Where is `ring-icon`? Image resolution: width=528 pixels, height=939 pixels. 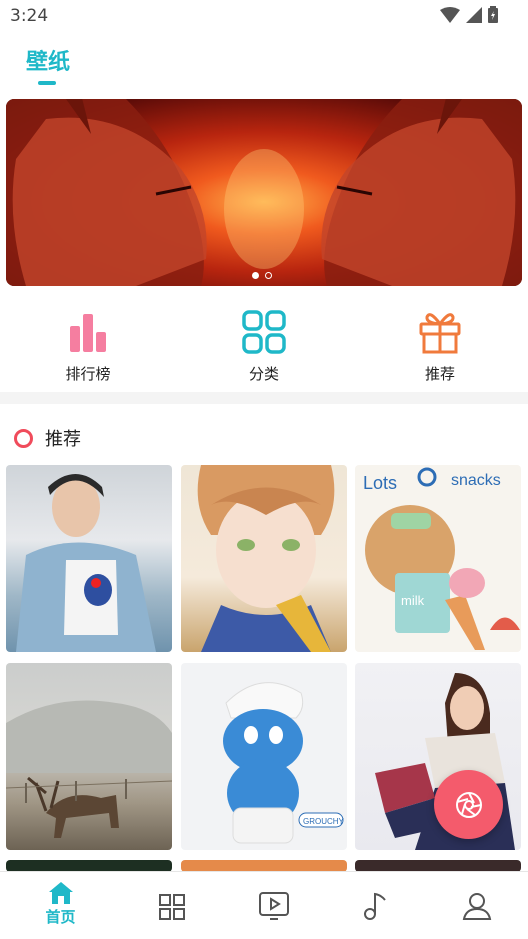 ring-icon is located at coordinates (23, 438).